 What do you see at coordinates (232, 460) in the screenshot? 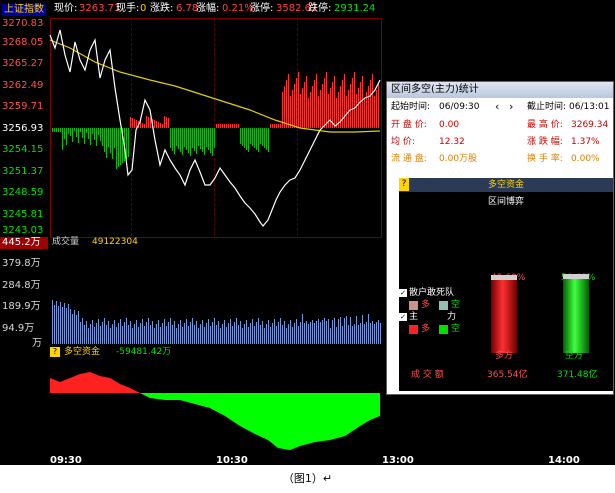
I see `time-axis-label: 10:30` at bounding box center [232, 460].